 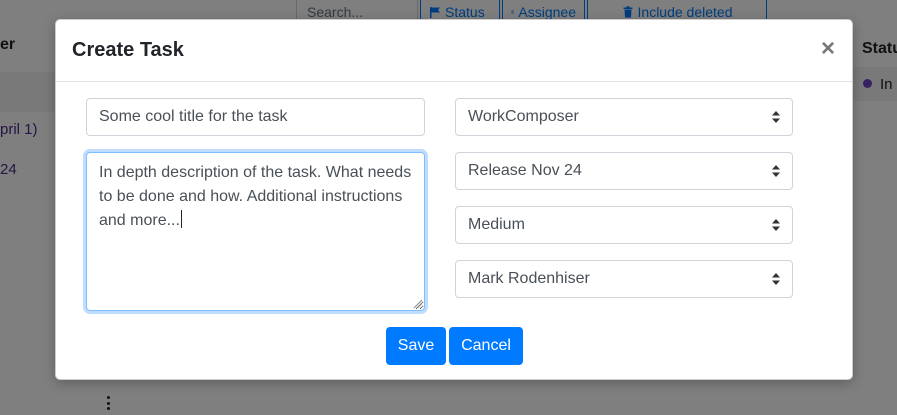 I want to click on task-title-input: Some cool title for the task, so click(x=255, y=117).